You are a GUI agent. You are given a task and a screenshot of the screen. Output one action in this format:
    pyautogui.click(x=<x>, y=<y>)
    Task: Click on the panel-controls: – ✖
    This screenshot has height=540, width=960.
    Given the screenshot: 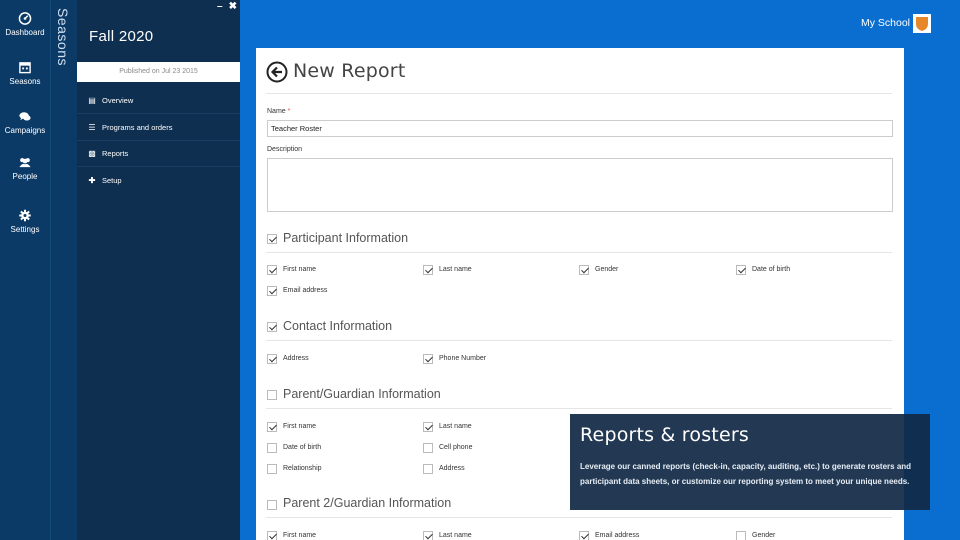 What is the action you would take?
    pyautogui.click(x=224, y=6)
    